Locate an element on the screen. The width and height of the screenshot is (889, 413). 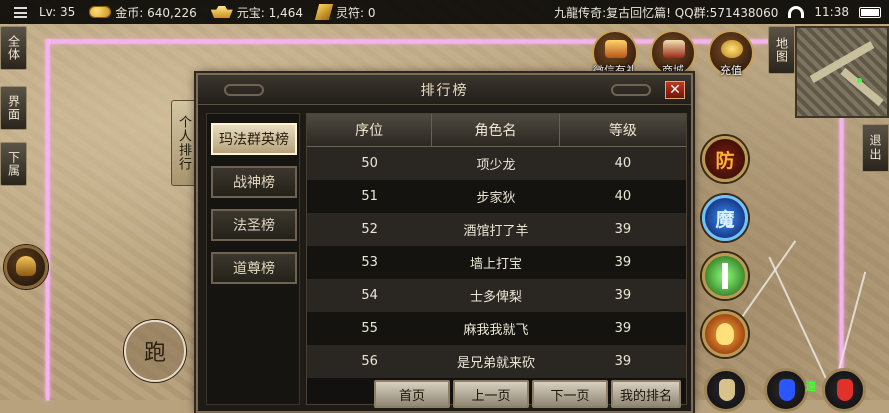
my-rank-button: 我的排名 is located at coordinates (646, 394).